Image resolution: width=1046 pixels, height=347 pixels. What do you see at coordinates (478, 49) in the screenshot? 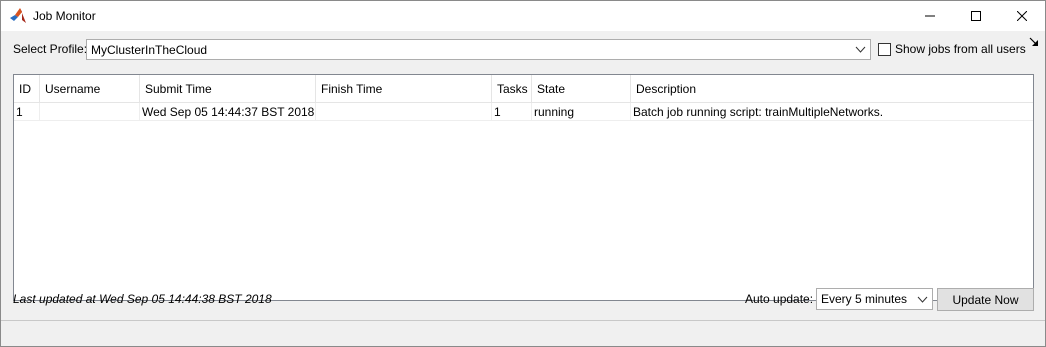
I see `profile-dropdown: MyClusterInTheCloud` at bounding box center [478, 49].